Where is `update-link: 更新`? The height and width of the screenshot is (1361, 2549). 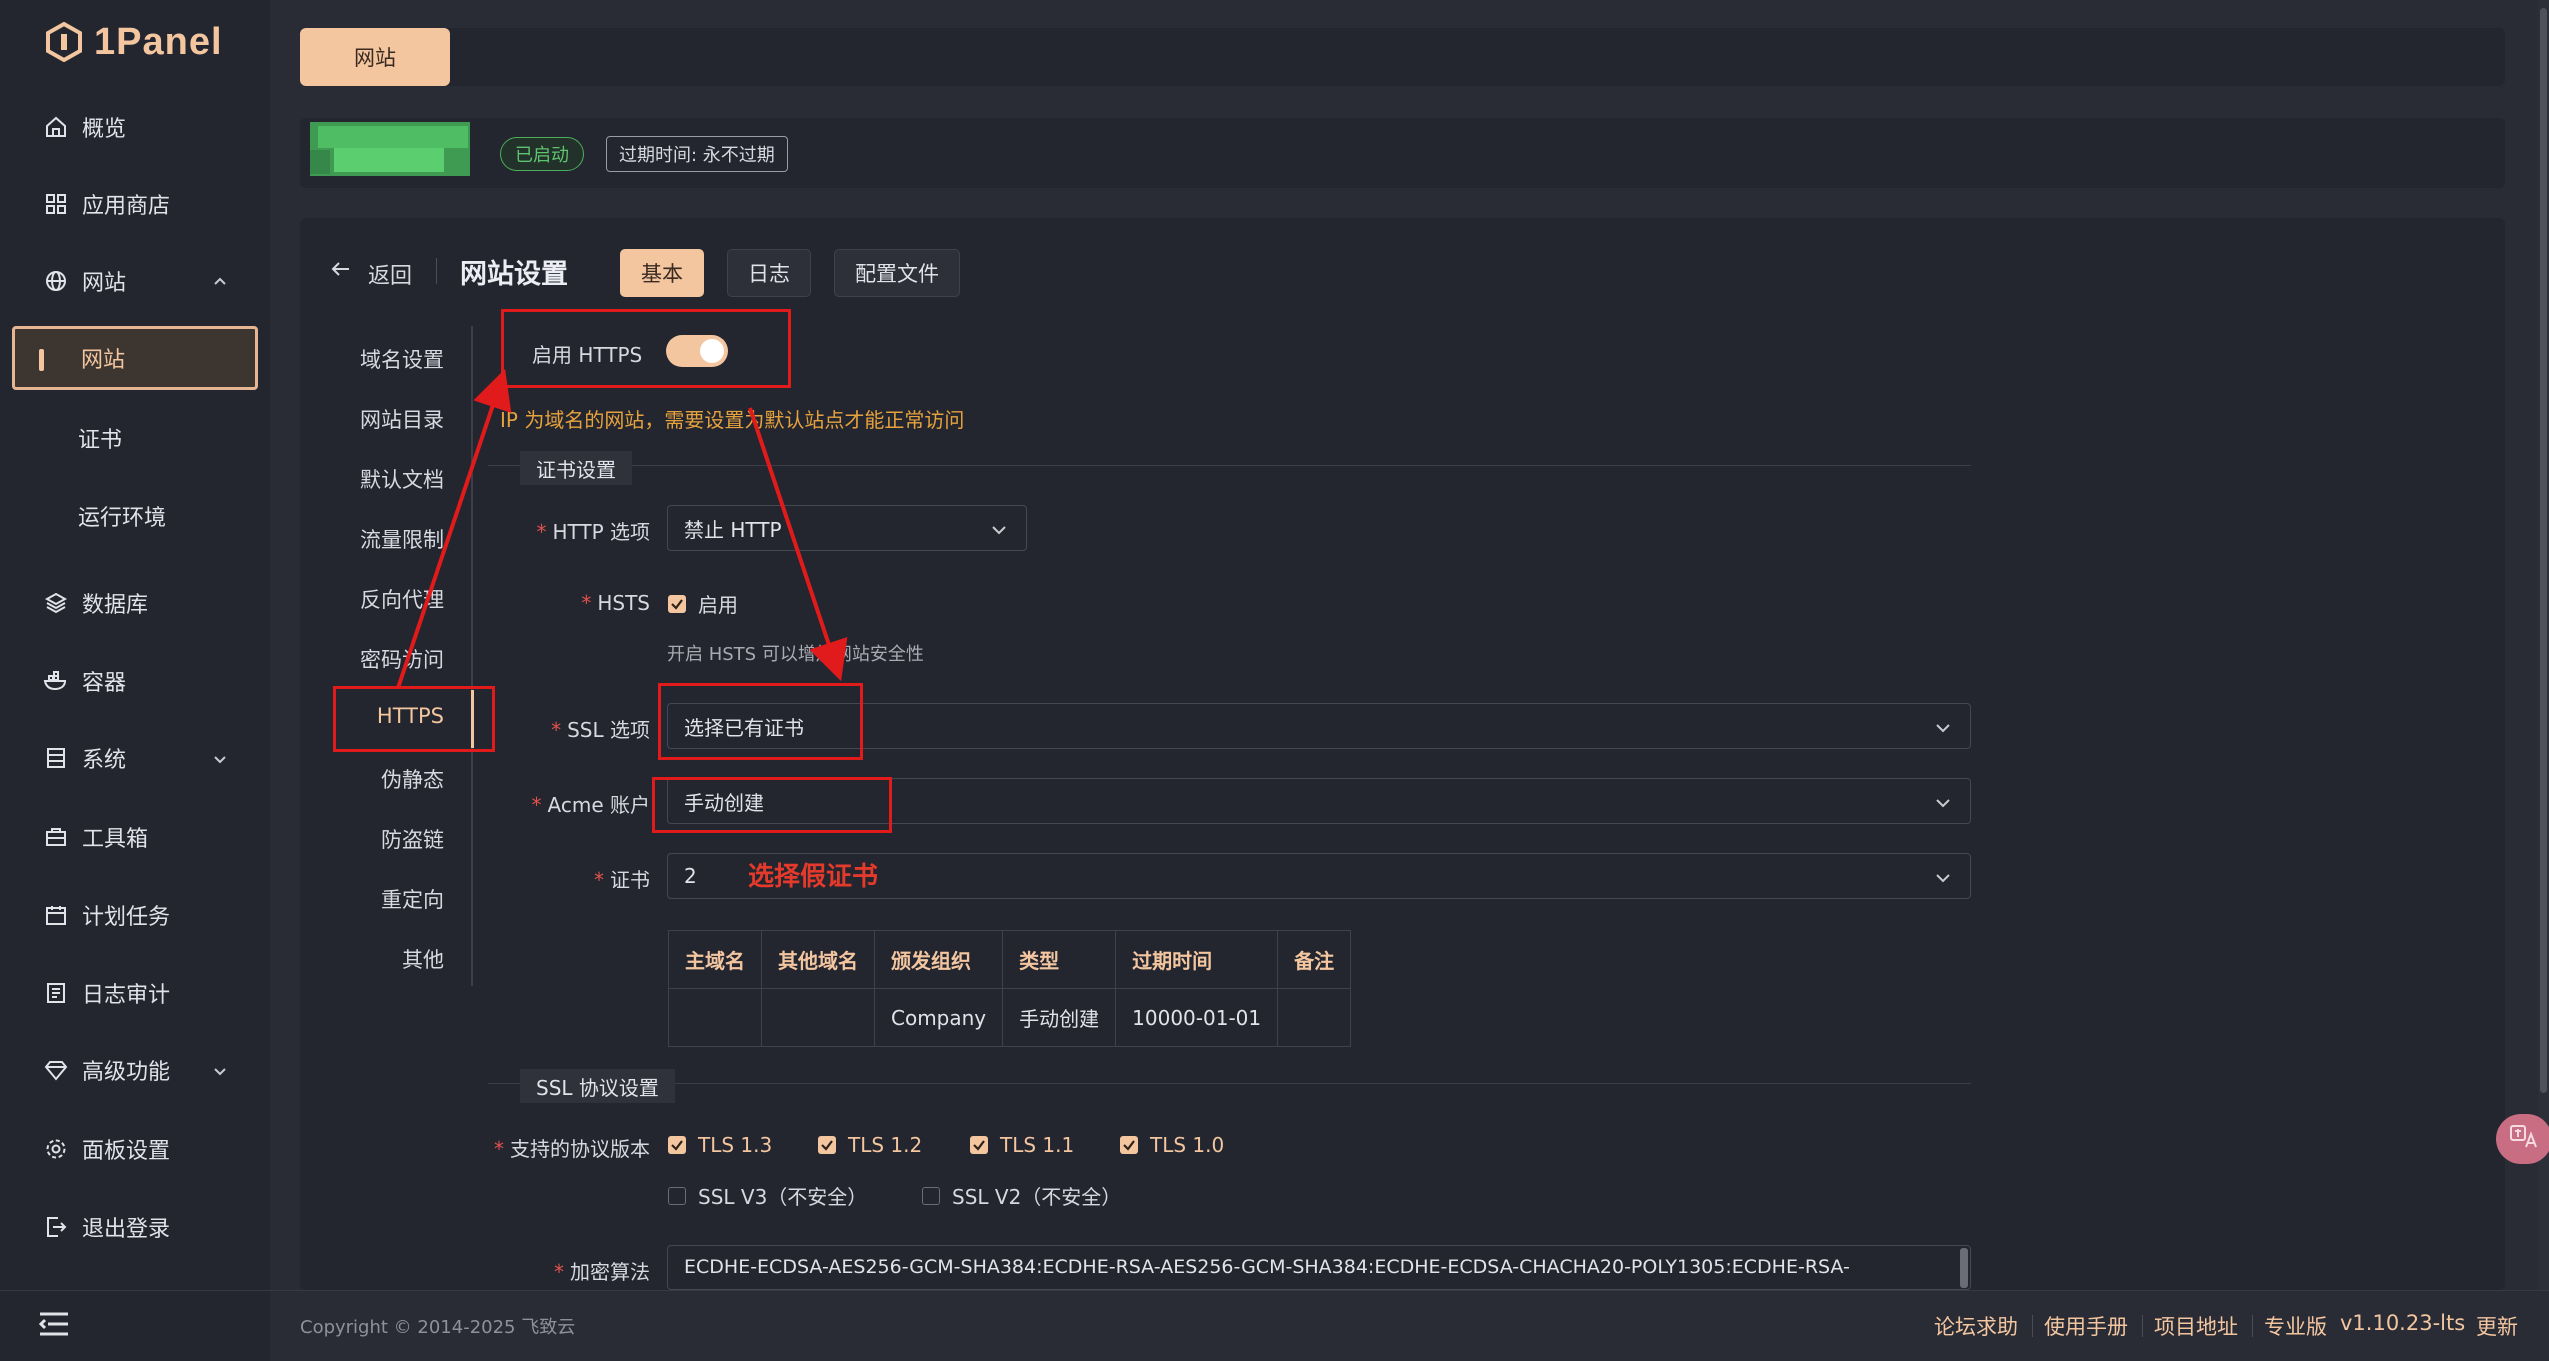
update-link: 更新 is located at coordinates (2497, 1326).